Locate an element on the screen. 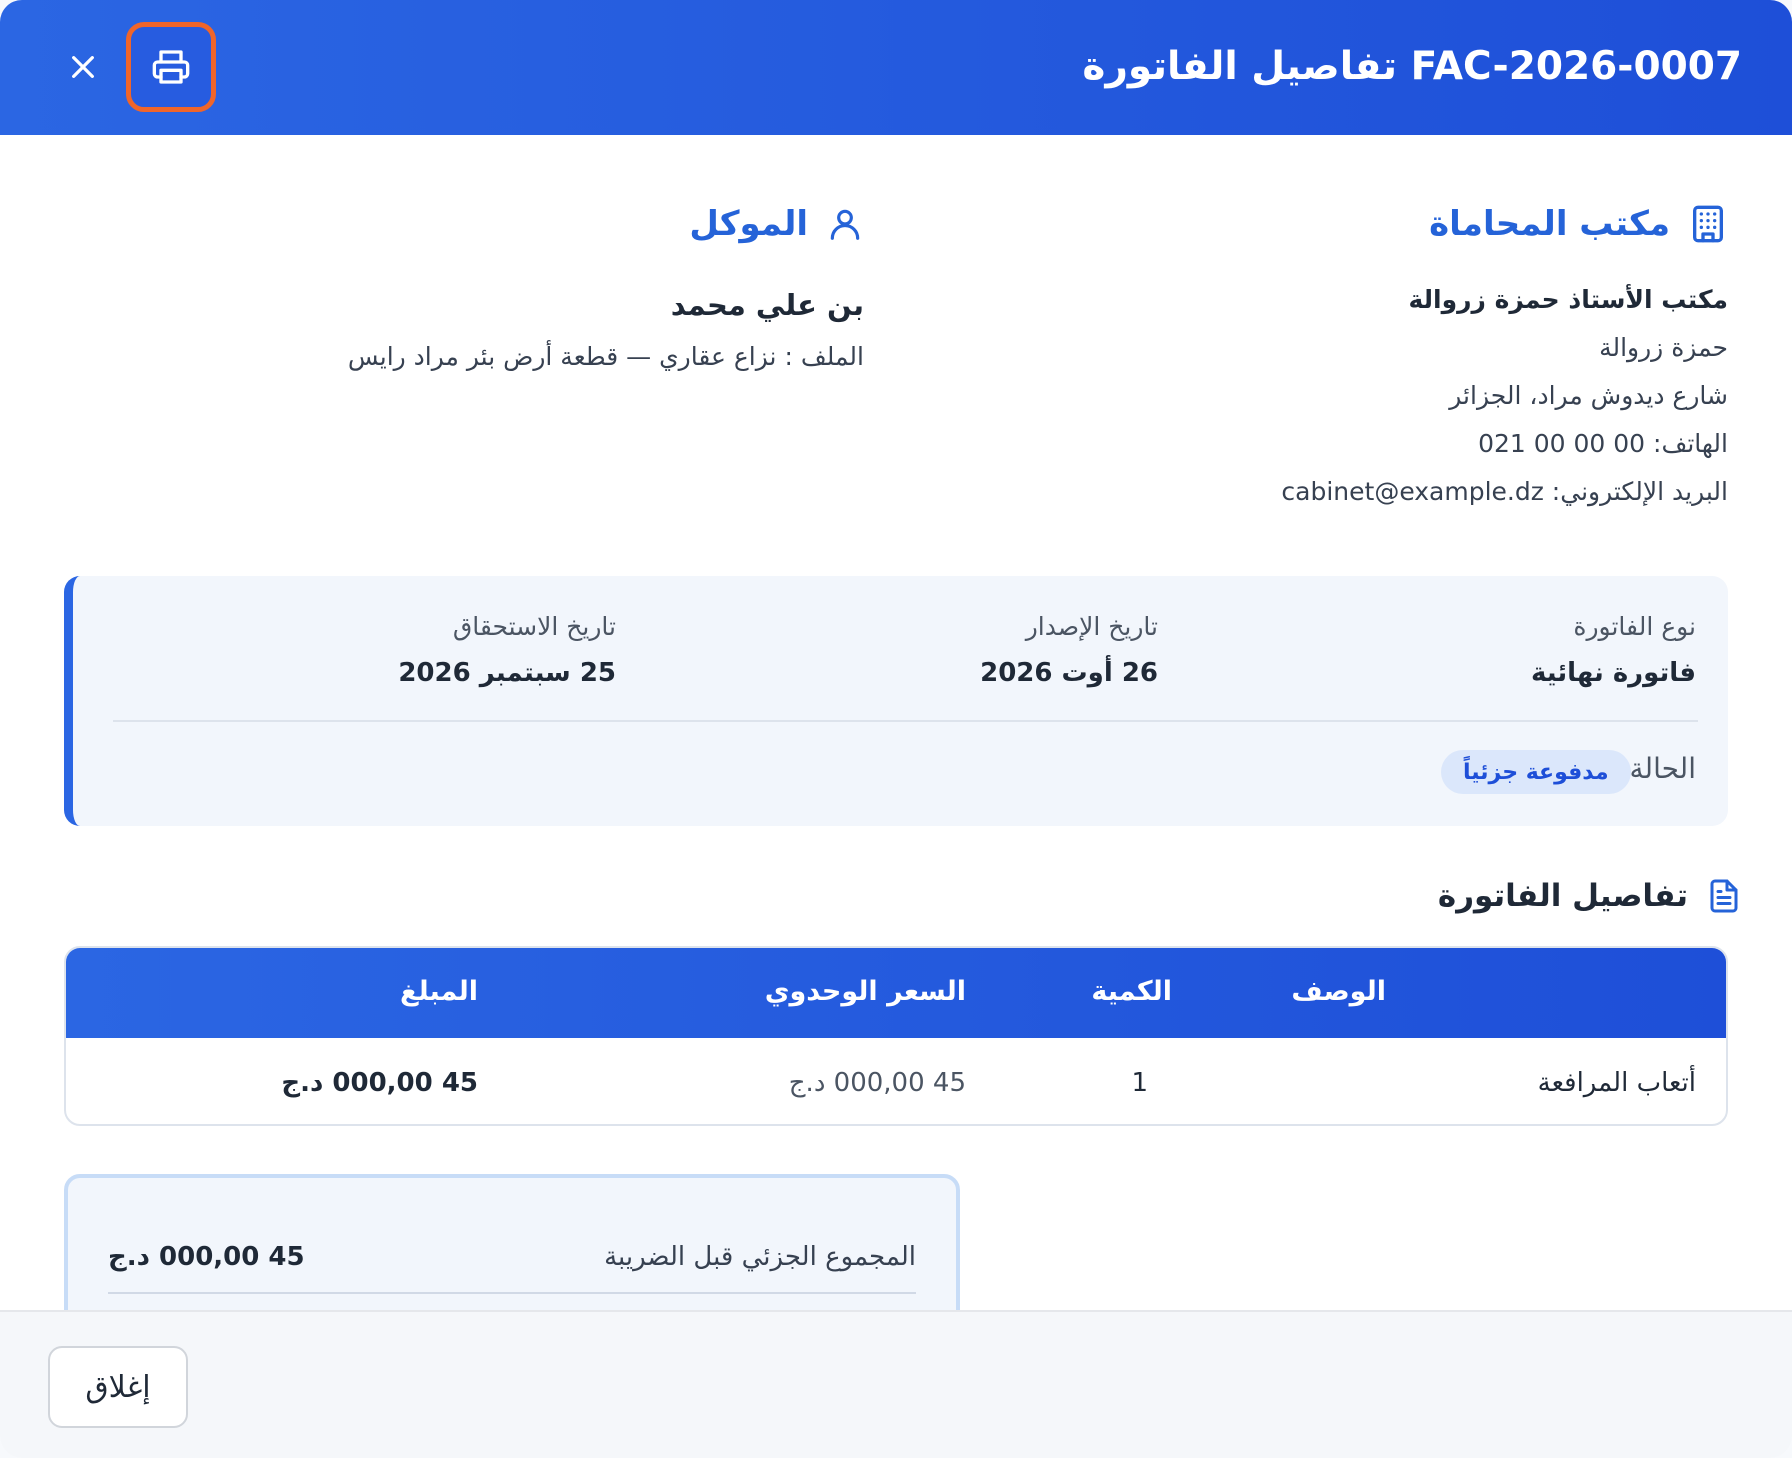 Image resolution: width=1792 pixels, height=1458 pixels. col-unit-price: السعر الوحدوي is located at coordinates (865, 991).